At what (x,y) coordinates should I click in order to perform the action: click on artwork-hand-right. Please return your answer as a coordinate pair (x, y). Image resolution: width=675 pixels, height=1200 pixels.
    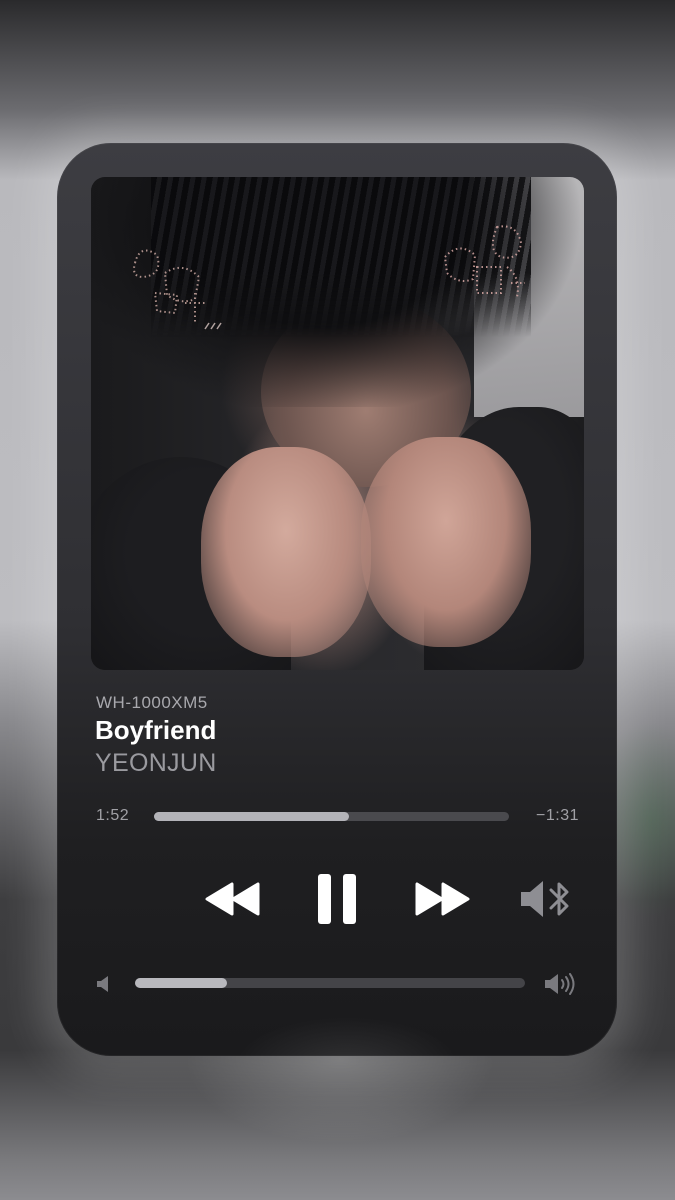
    Looking at the image, I should click on (446, 542).